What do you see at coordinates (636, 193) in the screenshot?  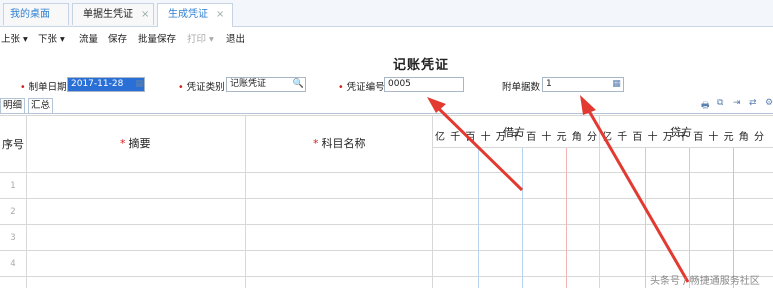 I see `arrow-to-attach` at bounding box center [636, 193].